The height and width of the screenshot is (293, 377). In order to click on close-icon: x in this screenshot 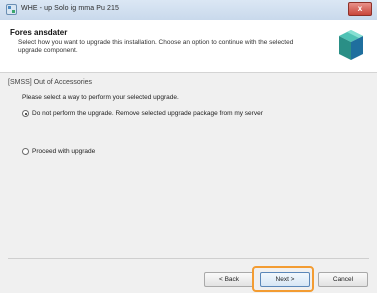, I will do `click(360, 8)`.